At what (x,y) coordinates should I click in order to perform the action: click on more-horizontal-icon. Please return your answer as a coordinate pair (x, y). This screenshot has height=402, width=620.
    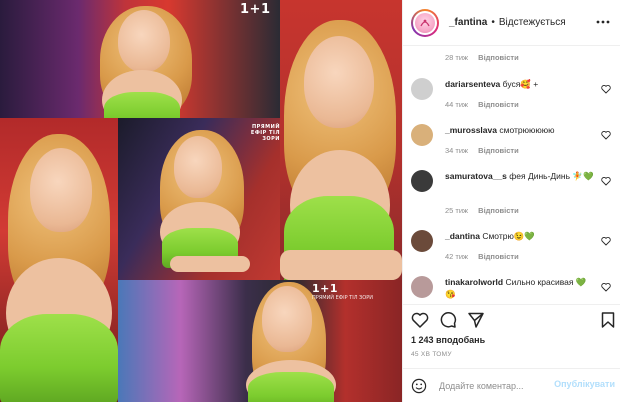
    Looking at the image, I should click on (603, 22).